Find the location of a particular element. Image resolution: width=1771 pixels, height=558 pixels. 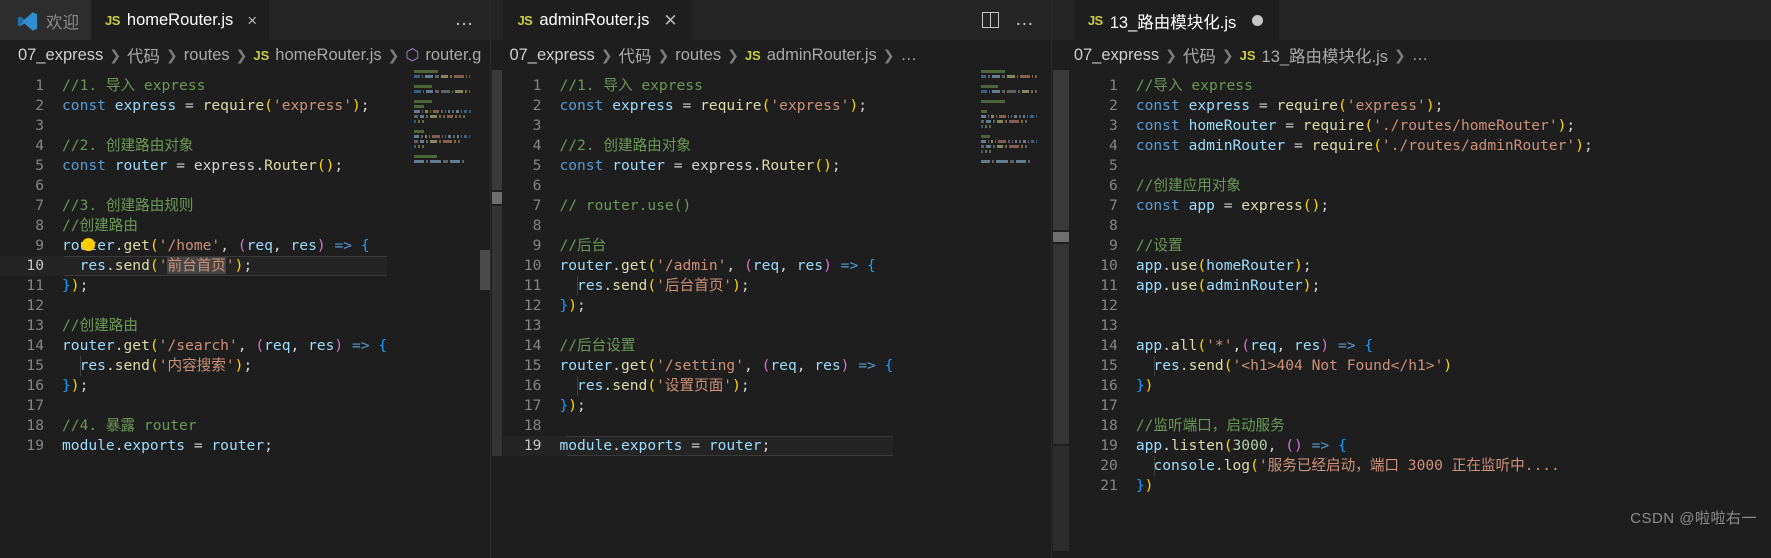

code-line: 11}); is located at coordinates (193, 286).